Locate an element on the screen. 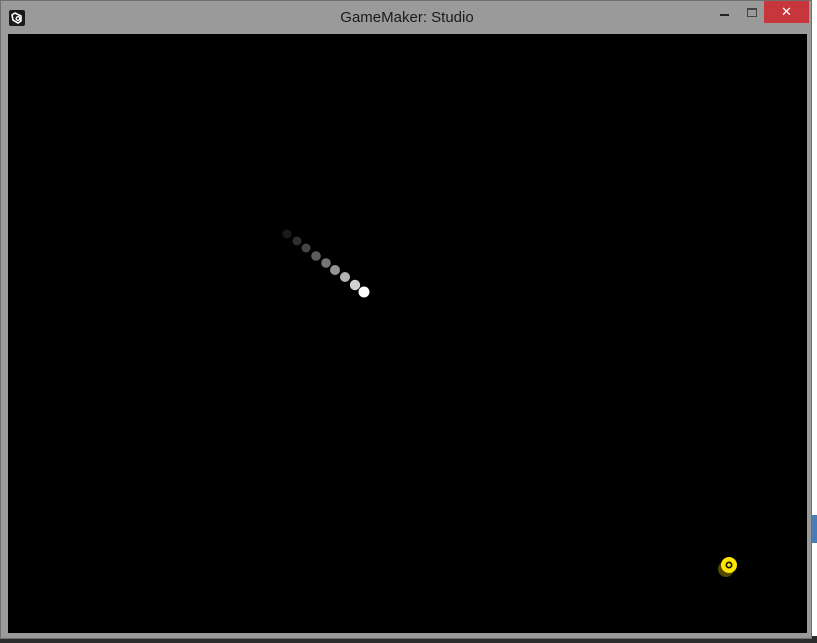 The height and width of the screenshot is (643, 817). taskbar-accent is located at coordinates (814, 529).